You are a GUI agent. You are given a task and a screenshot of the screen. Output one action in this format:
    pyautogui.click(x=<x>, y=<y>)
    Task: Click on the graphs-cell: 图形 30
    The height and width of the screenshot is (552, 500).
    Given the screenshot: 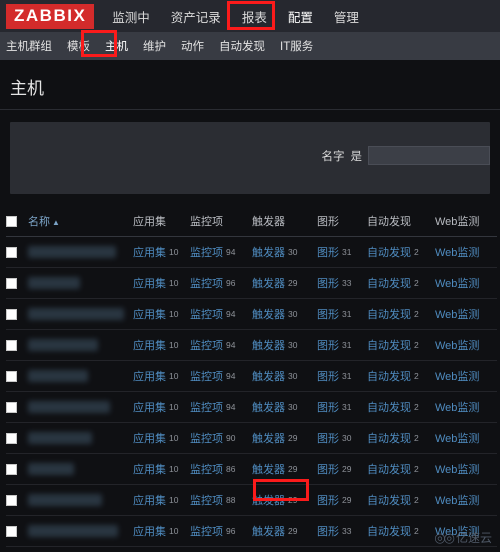 What is the action you would take?
    pyautogui.click(x=342, y=438)
    